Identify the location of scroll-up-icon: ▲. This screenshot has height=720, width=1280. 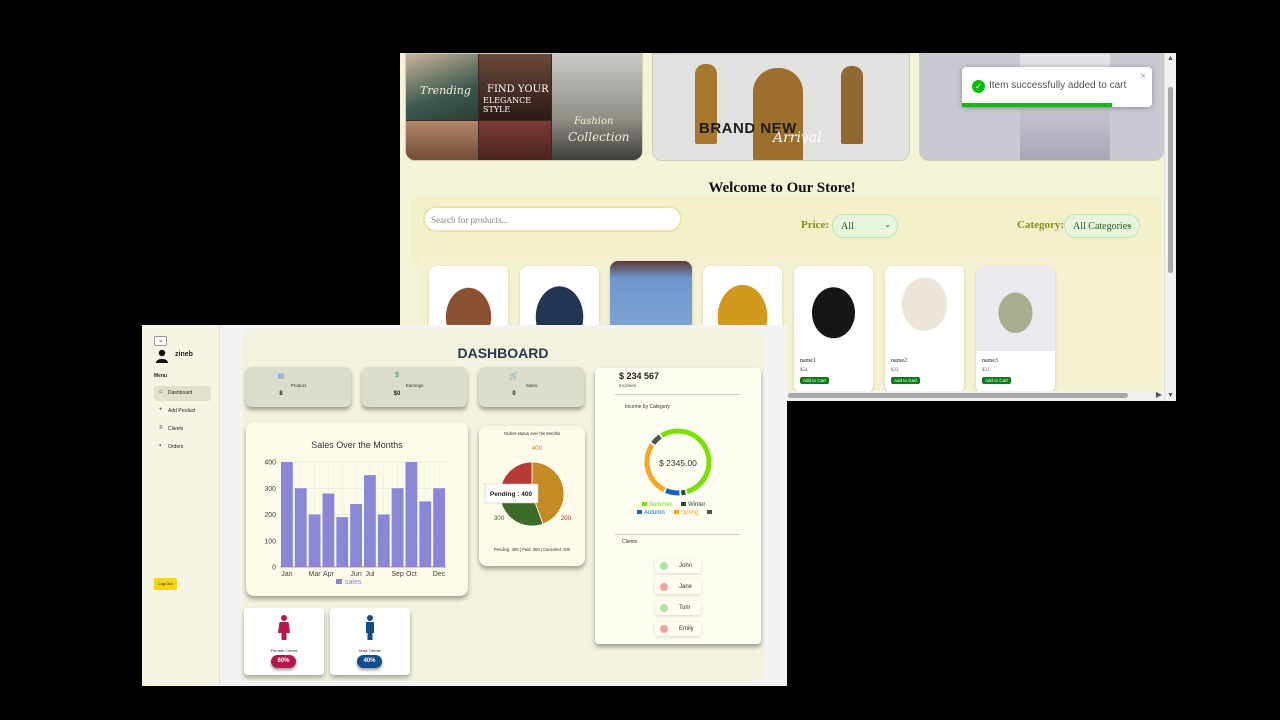
(1170, 58).